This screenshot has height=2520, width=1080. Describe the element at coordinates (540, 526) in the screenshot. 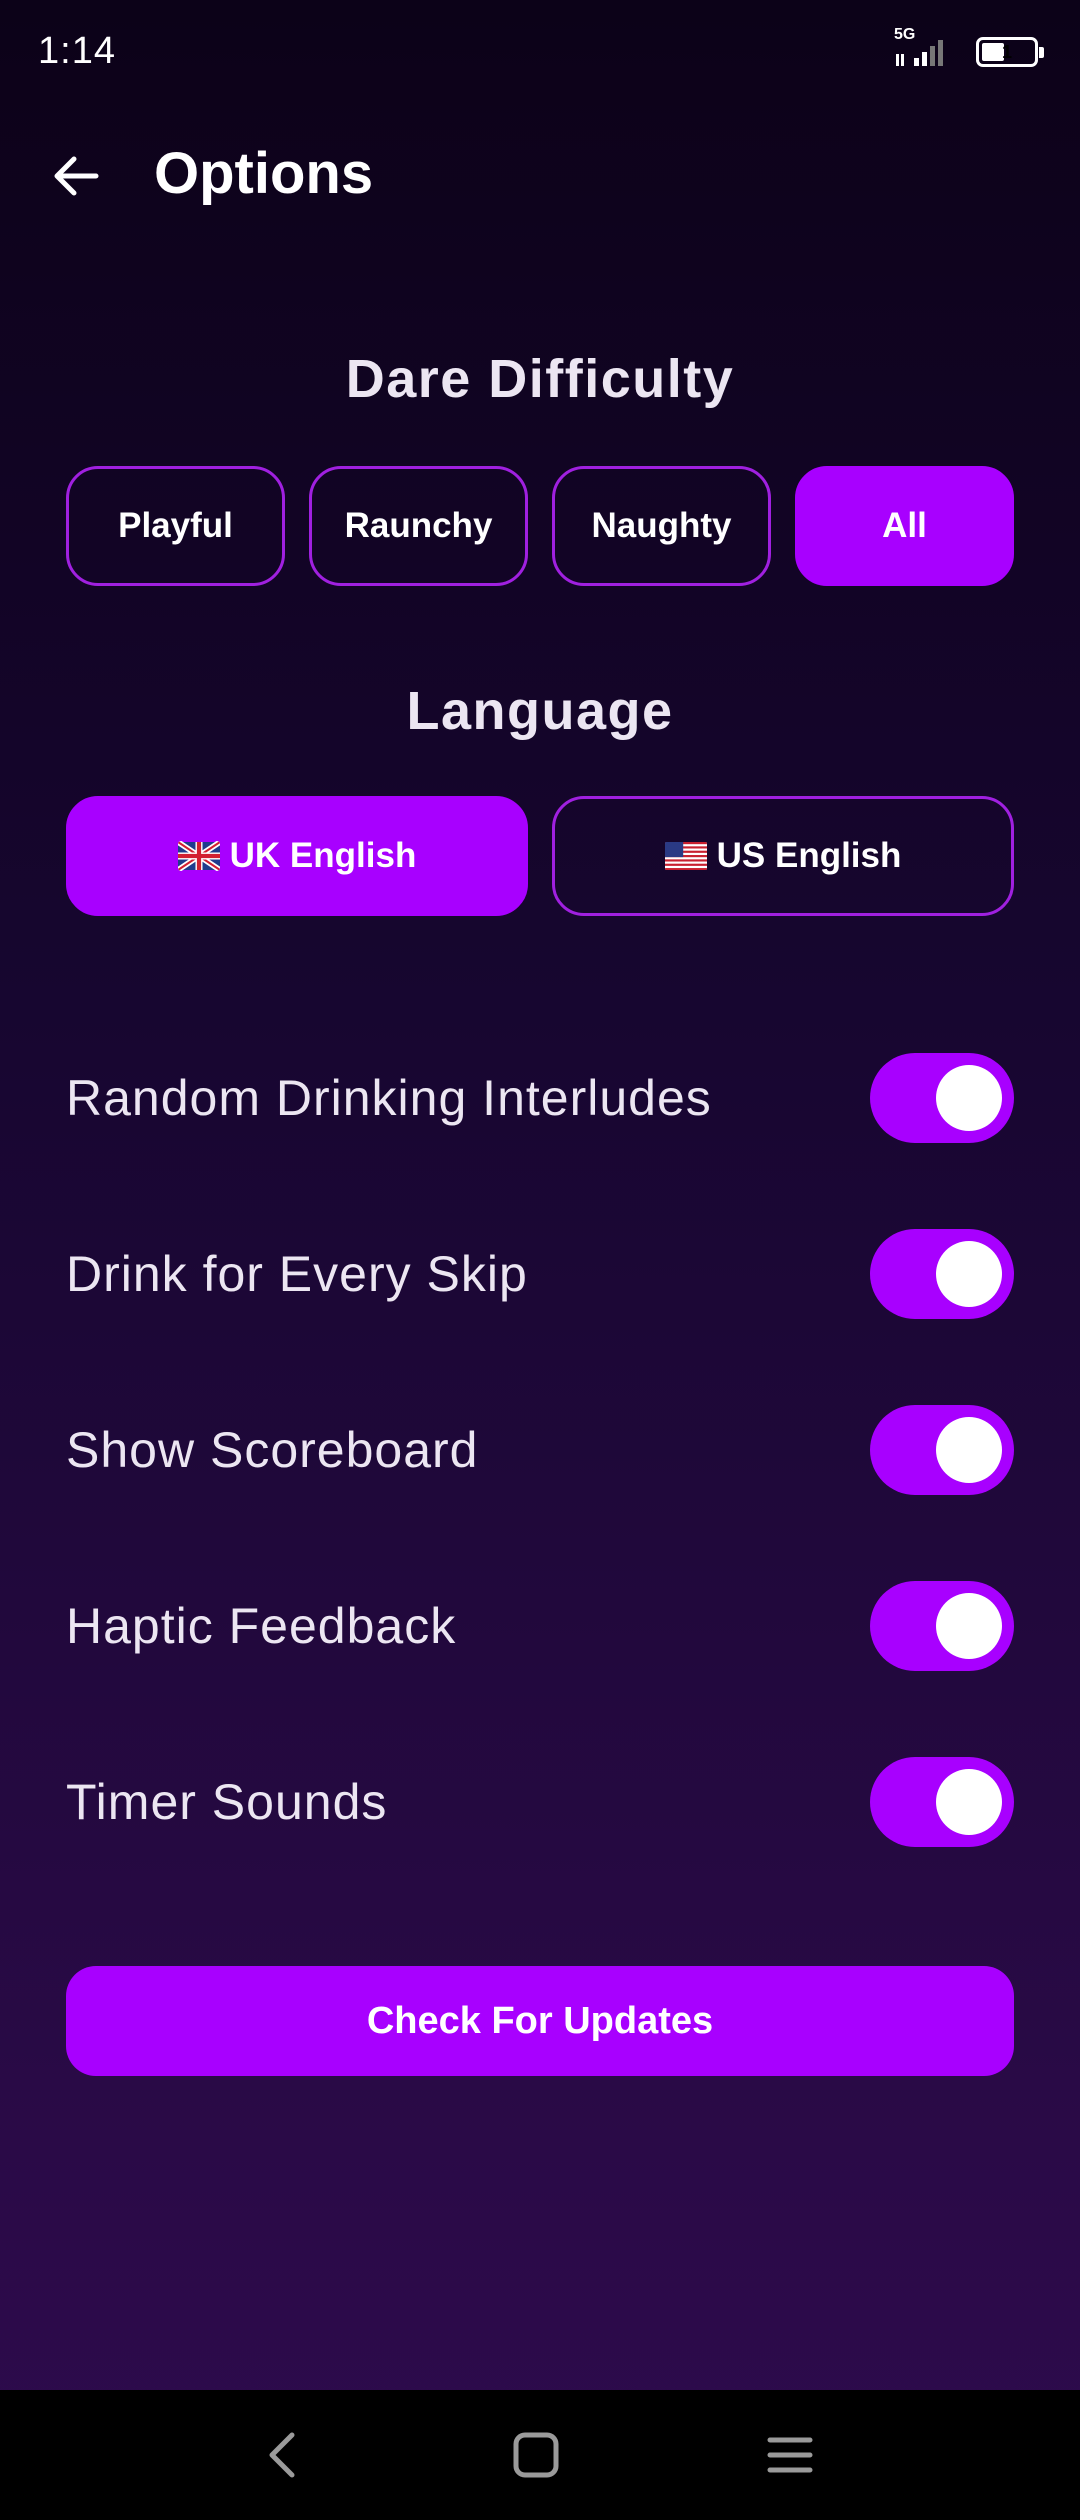

I see `difficulty-options: Playful Raunchy Naughty All` at that location.